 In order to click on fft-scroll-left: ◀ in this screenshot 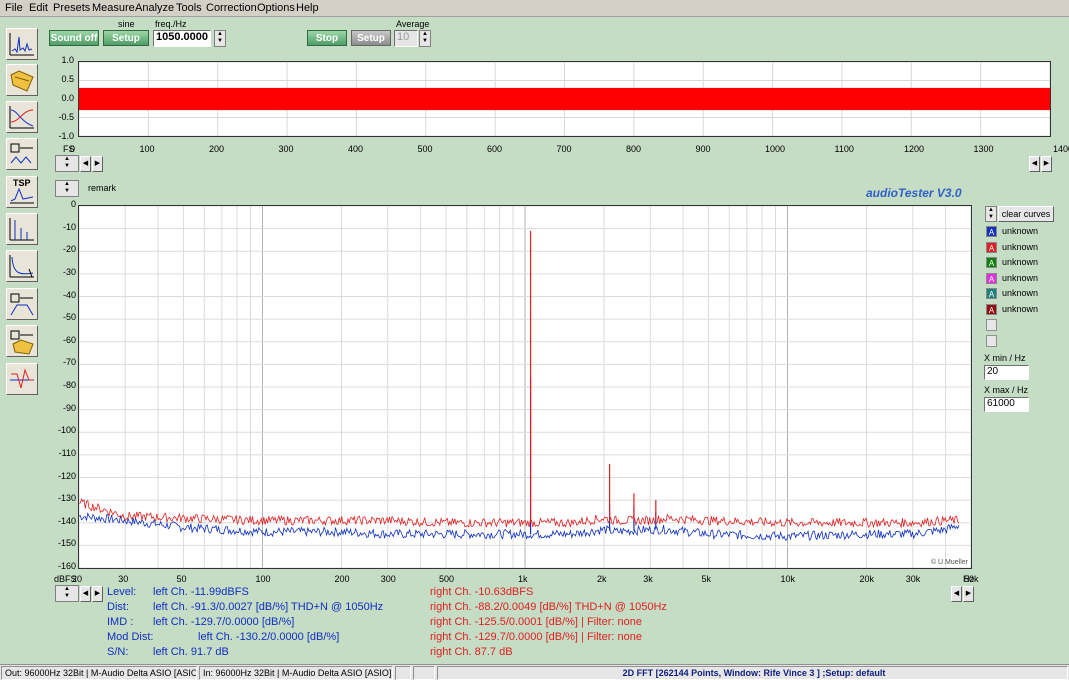, I will do `click(85, 594)`.